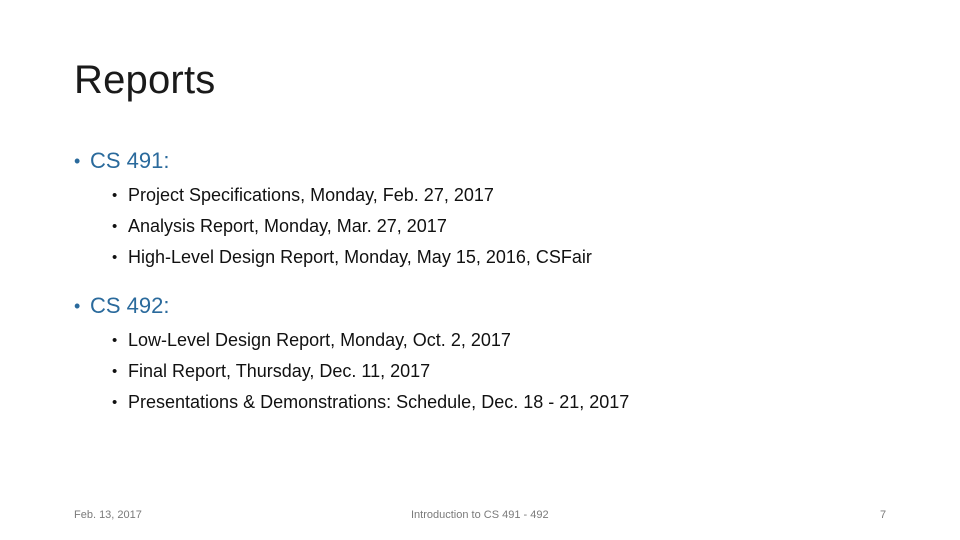  I want to click on list-item: • Analysis Report, Monday, Mar. 27, 2017, so click(503, 226).